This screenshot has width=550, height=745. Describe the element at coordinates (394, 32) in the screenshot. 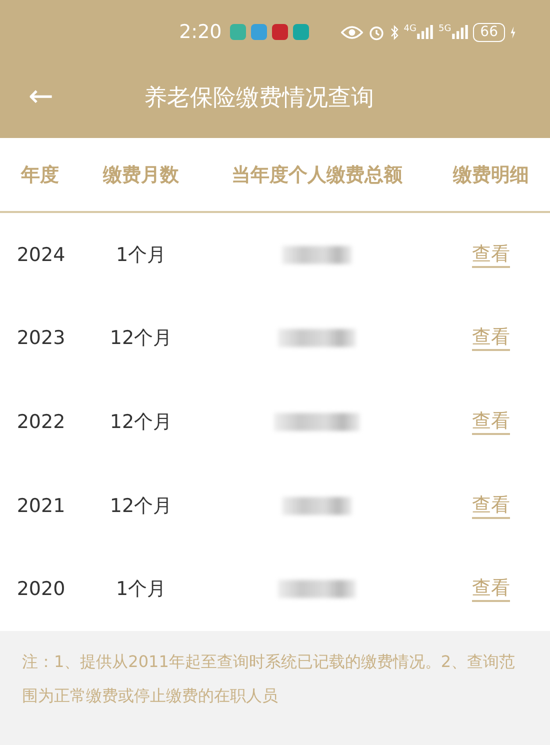

I see `bluetooth-icon` at that location.